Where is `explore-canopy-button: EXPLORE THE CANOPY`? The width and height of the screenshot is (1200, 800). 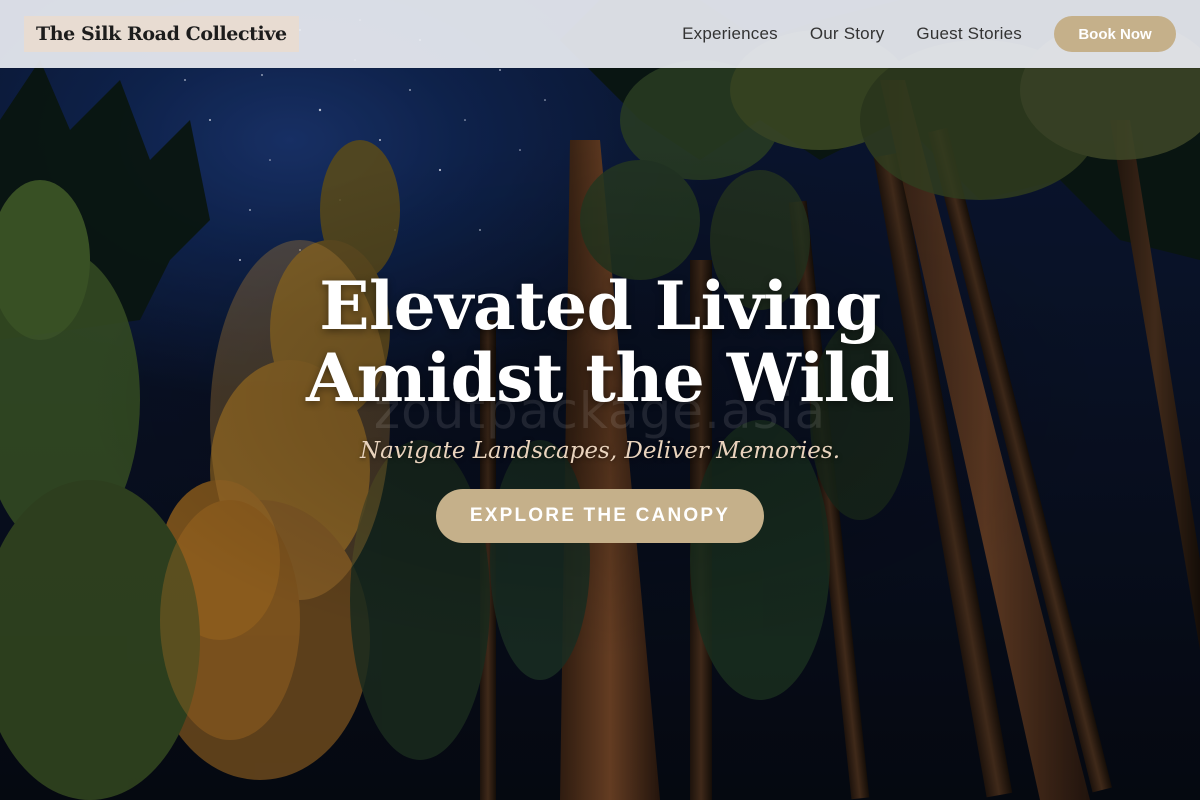 explore-canopy-button: EXPLORE THE CANOPY is located at coordinates (600, 516).